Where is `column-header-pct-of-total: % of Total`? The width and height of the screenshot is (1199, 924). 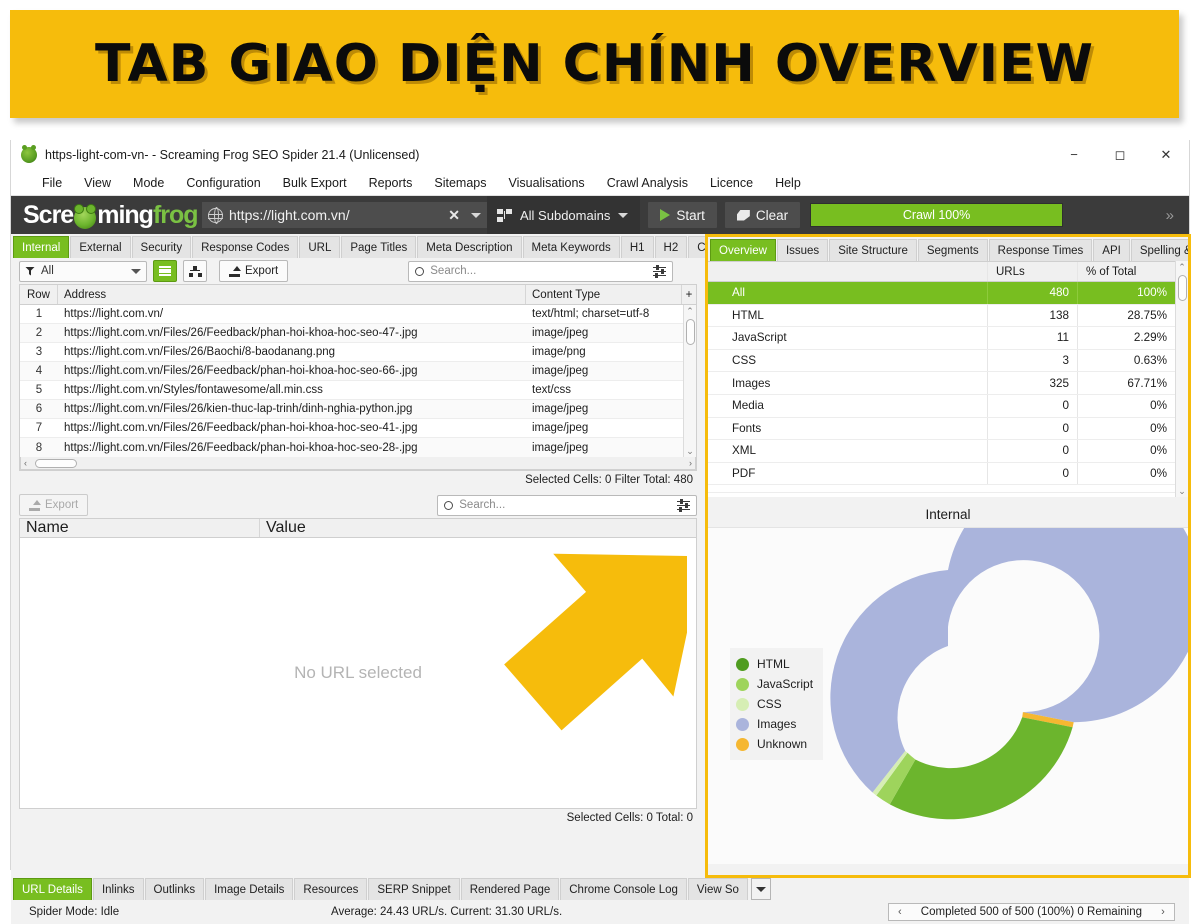 column-header-pct-of-total: % of Total is located at coordinates (1126, 271).